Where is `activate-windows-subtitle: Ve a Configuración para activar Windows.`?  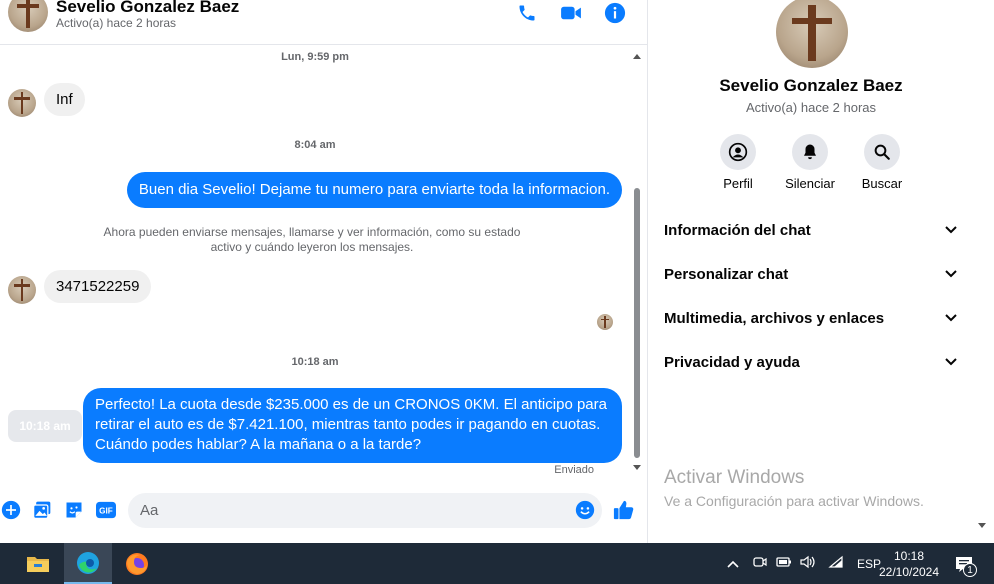 activate-windows-subtitle: Ve a Configuración para activar Windows. is located at coordinates (794, 501).